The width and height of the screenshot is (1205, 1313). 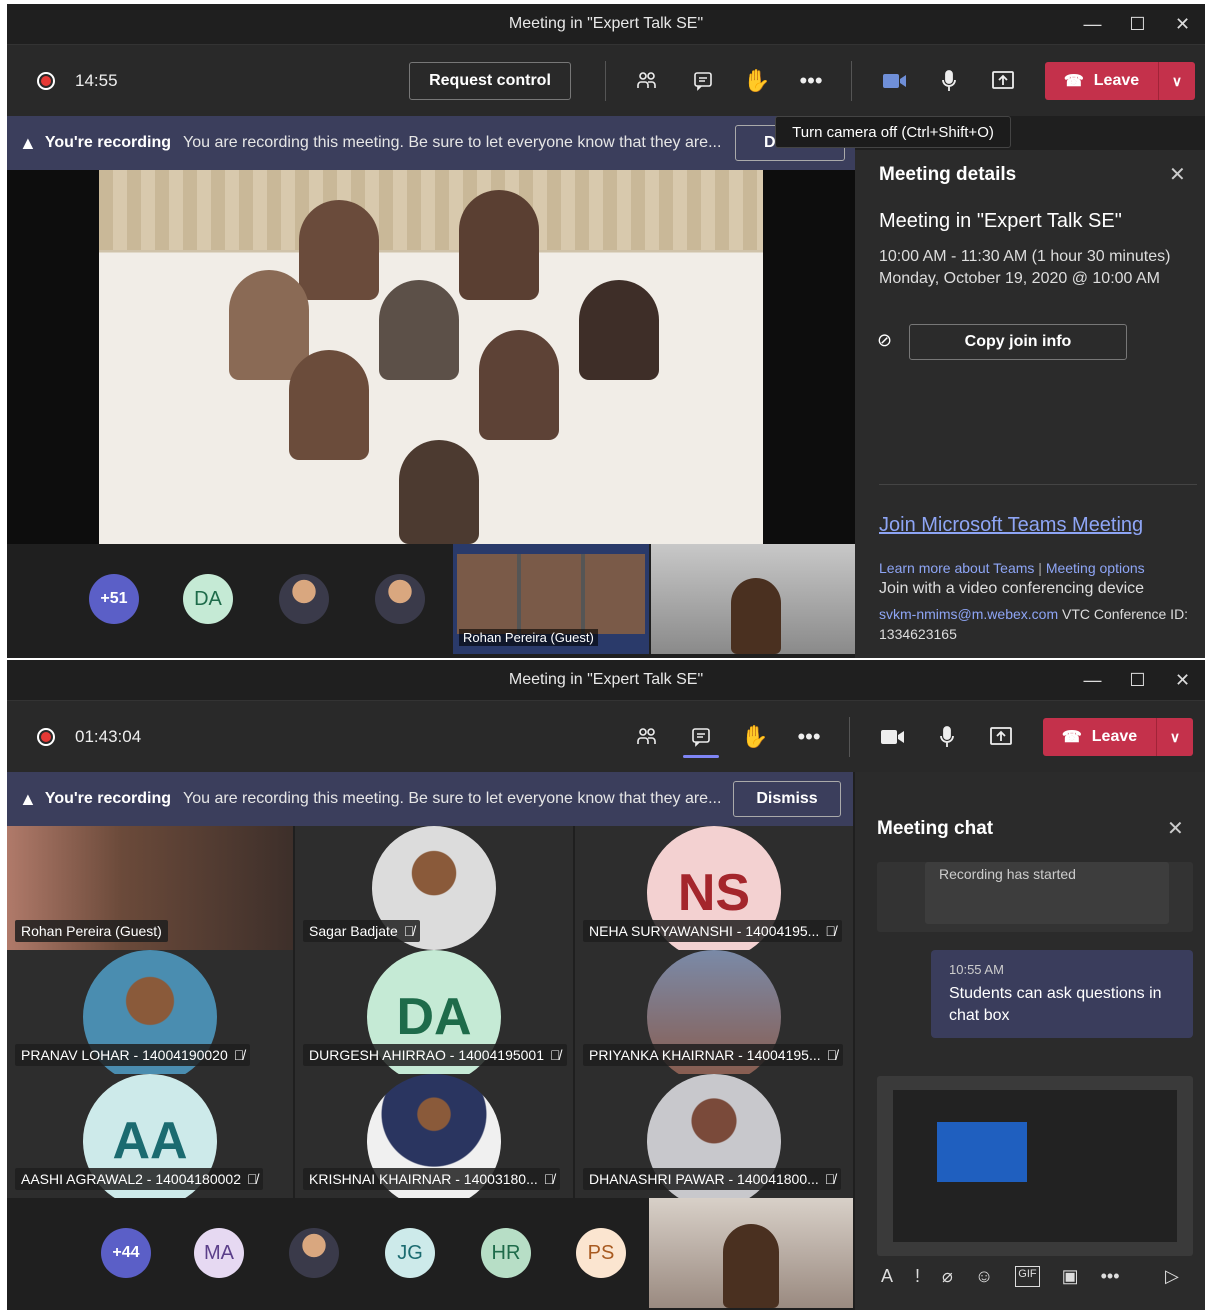 What do you see at coordinates (434, 888) in the screenshot?
I see `video-tile: Sagar Badjate 🎙̸` at bounding box center [434, 888].